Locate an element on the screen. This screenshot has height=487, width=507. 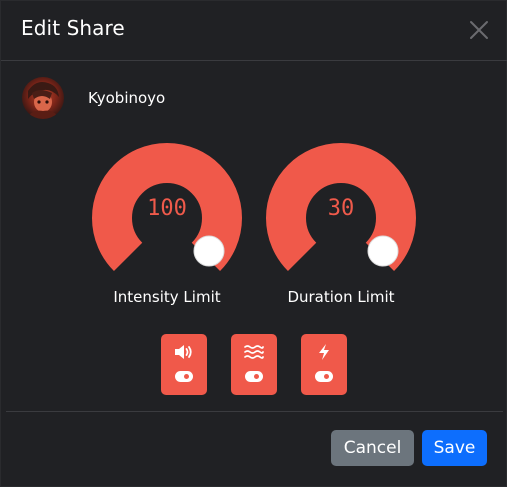
duration-slider-handle is located at coordinates (383, 251).